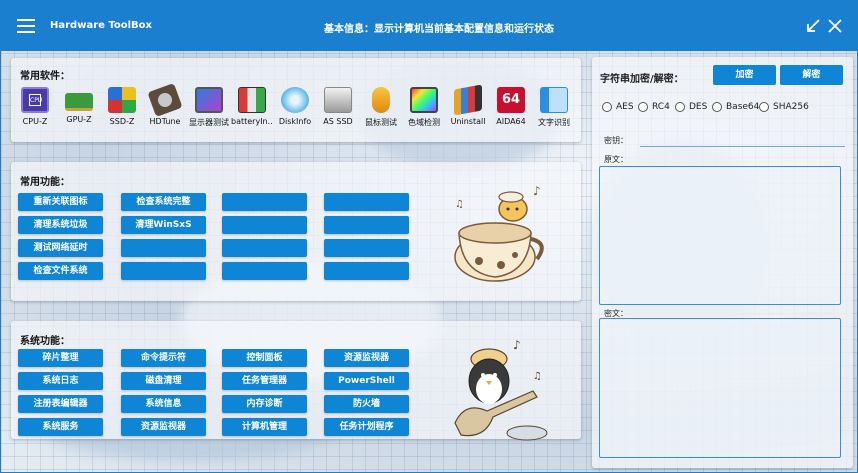  What do you see at coordinates (60, 404) in the screenshot?
I see `system-button: 注册表编辑器` at bounding box center [60, 404].